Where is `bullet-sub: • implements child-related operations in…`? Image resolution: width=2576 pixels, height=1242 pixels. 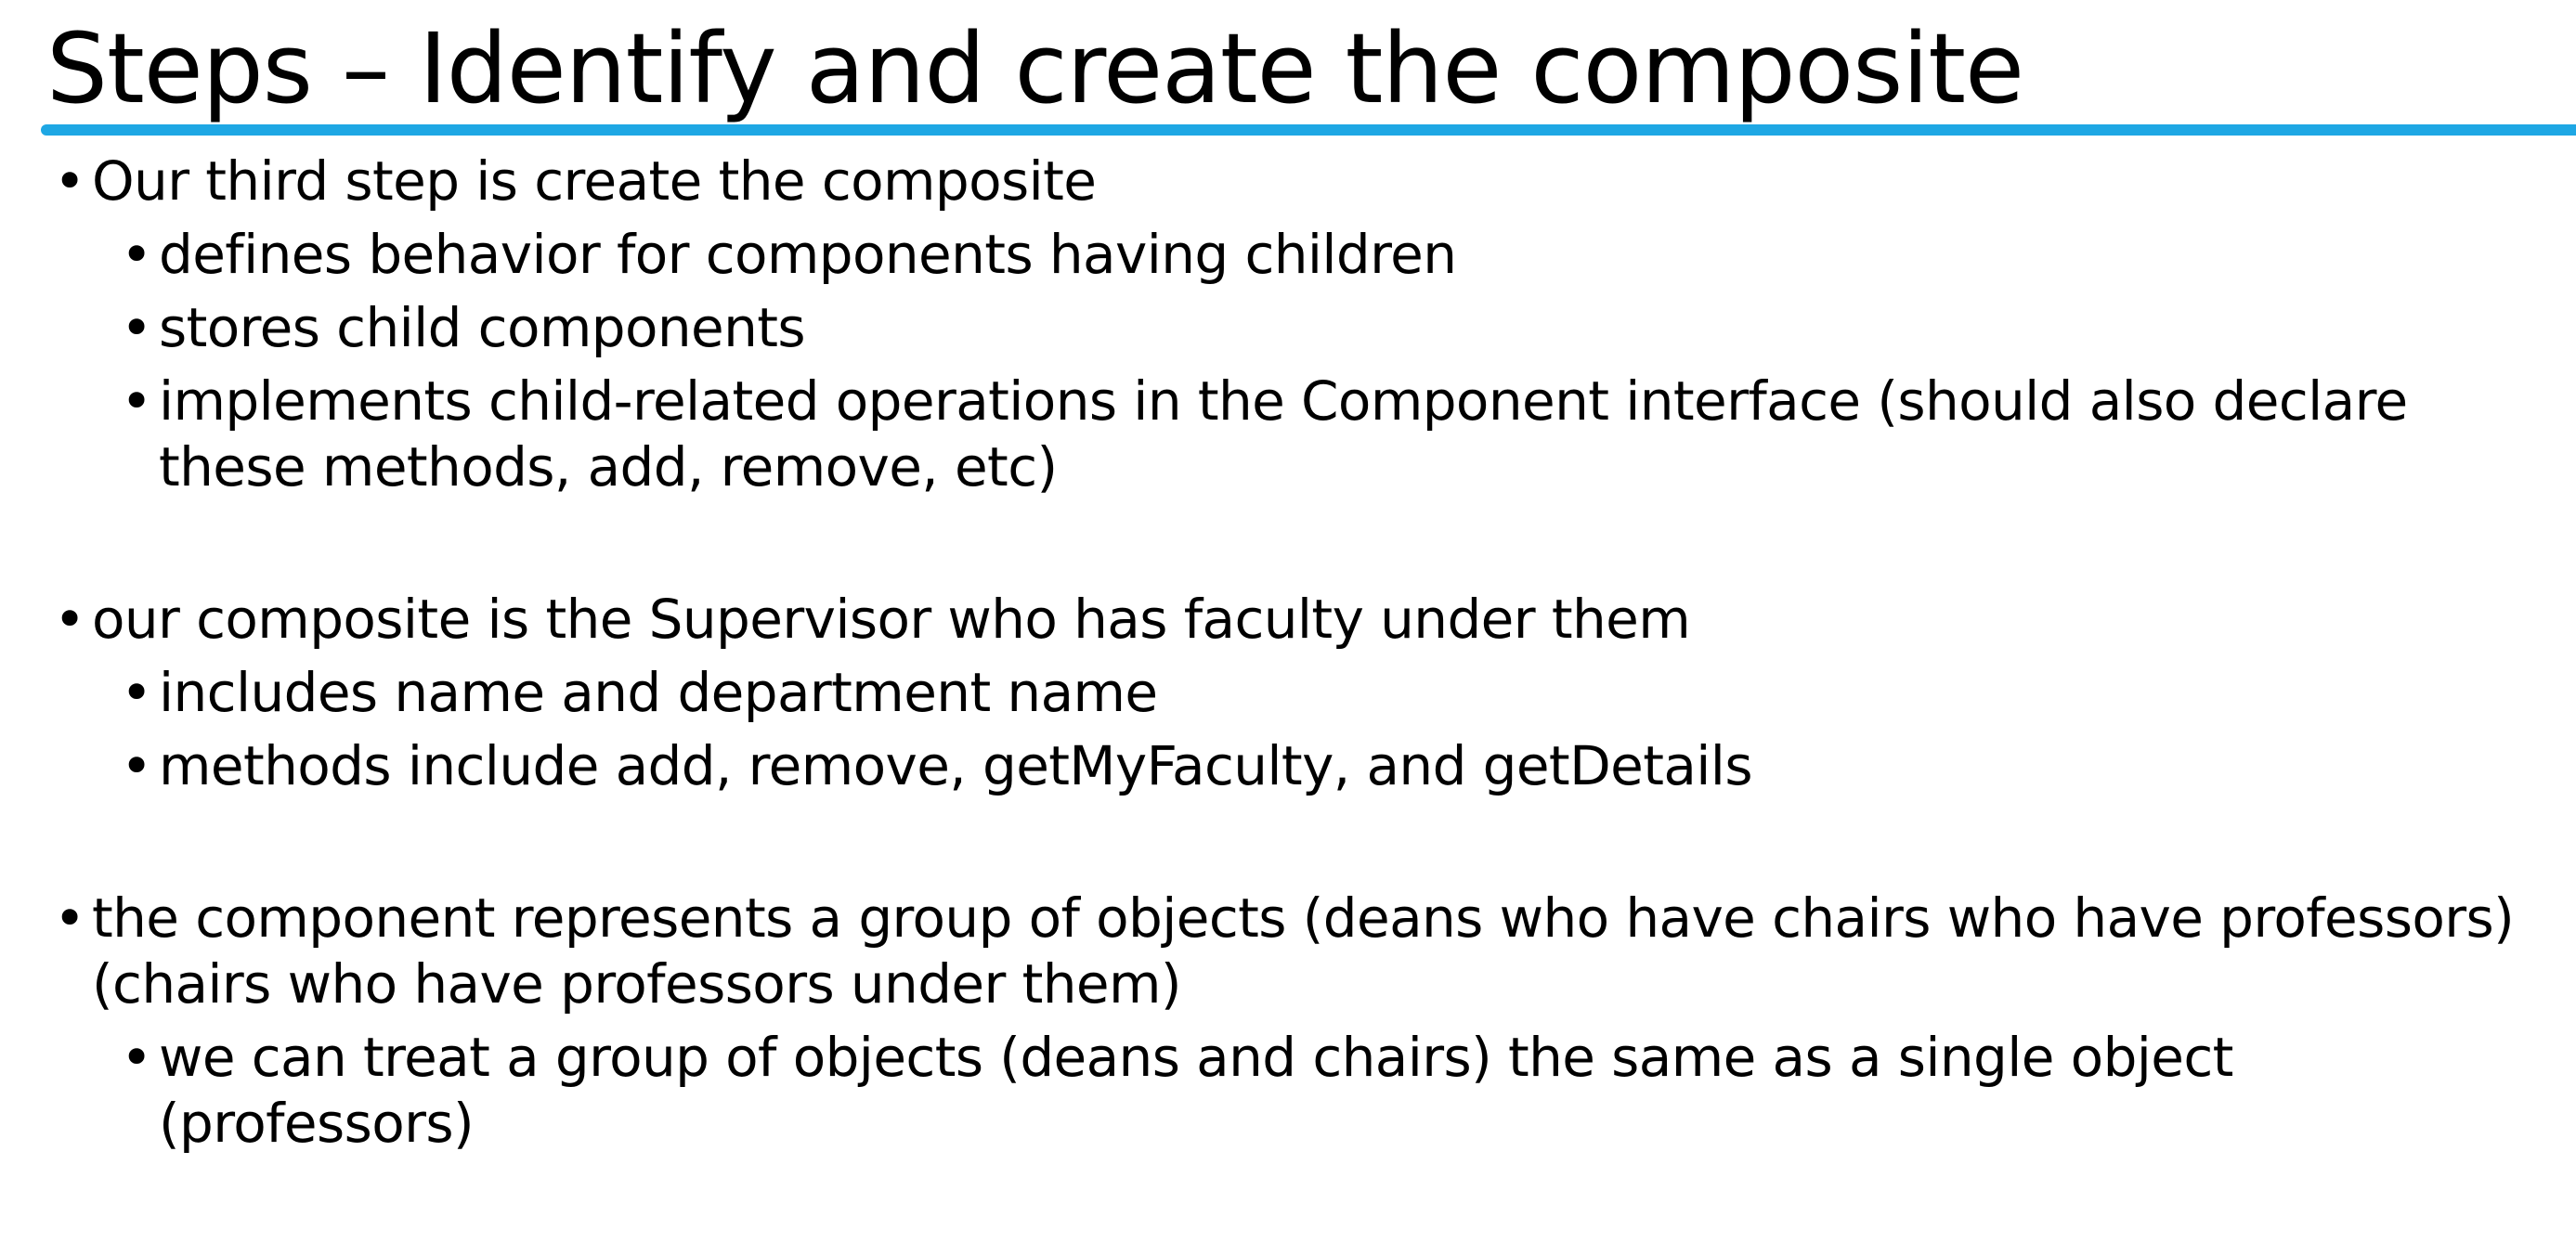
bullet-sub: • implements child-related operations in… is located at coordinates (1304, 434).